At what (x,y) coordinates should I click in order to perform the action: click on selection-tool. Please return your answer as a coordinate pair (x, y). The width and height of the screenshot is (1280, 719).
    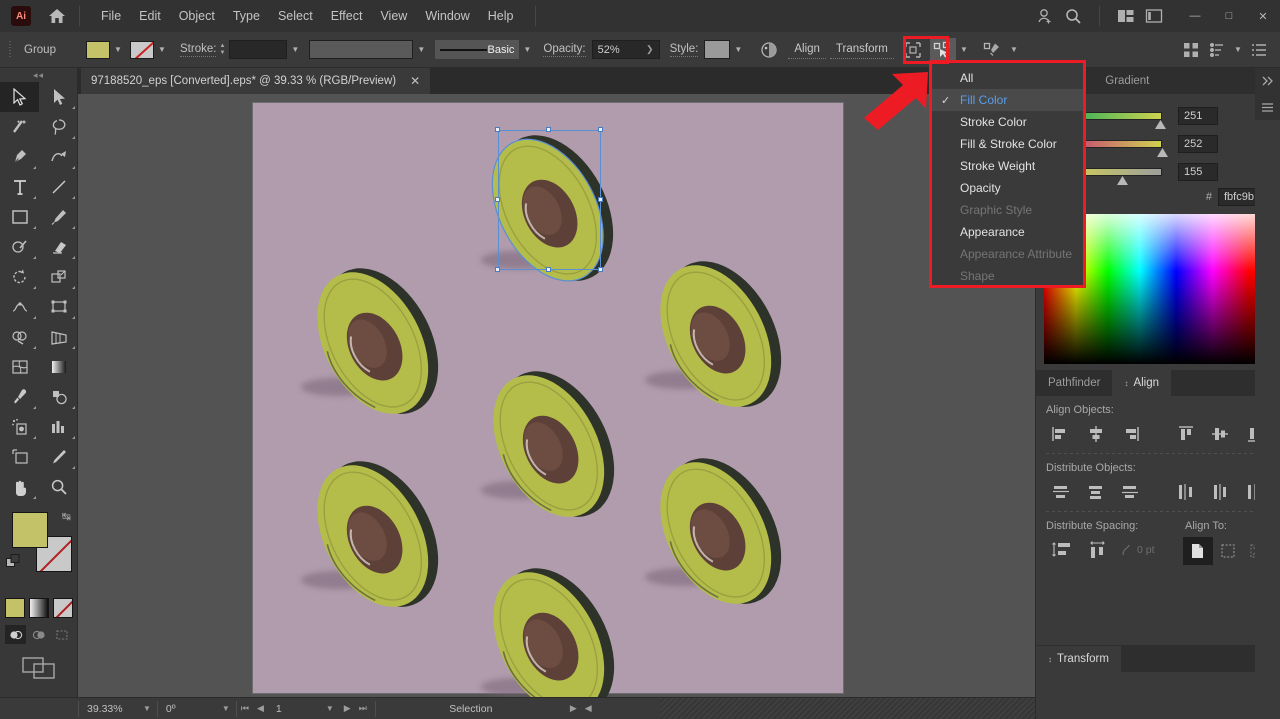
    Looking at the image, I should click on (19, 97).